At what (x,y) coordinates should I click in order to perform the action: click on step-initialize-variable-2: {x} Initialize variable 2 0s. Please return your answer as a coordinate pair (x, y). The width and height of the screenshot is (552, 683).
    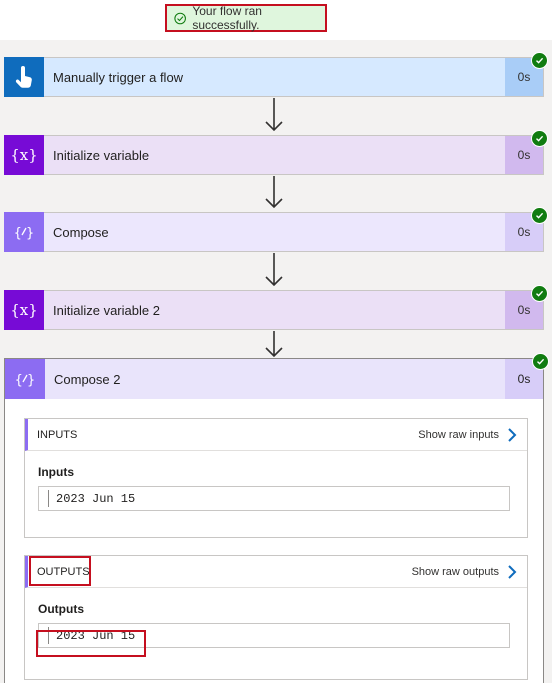
    Looking at the image, I should click on (276, 307).